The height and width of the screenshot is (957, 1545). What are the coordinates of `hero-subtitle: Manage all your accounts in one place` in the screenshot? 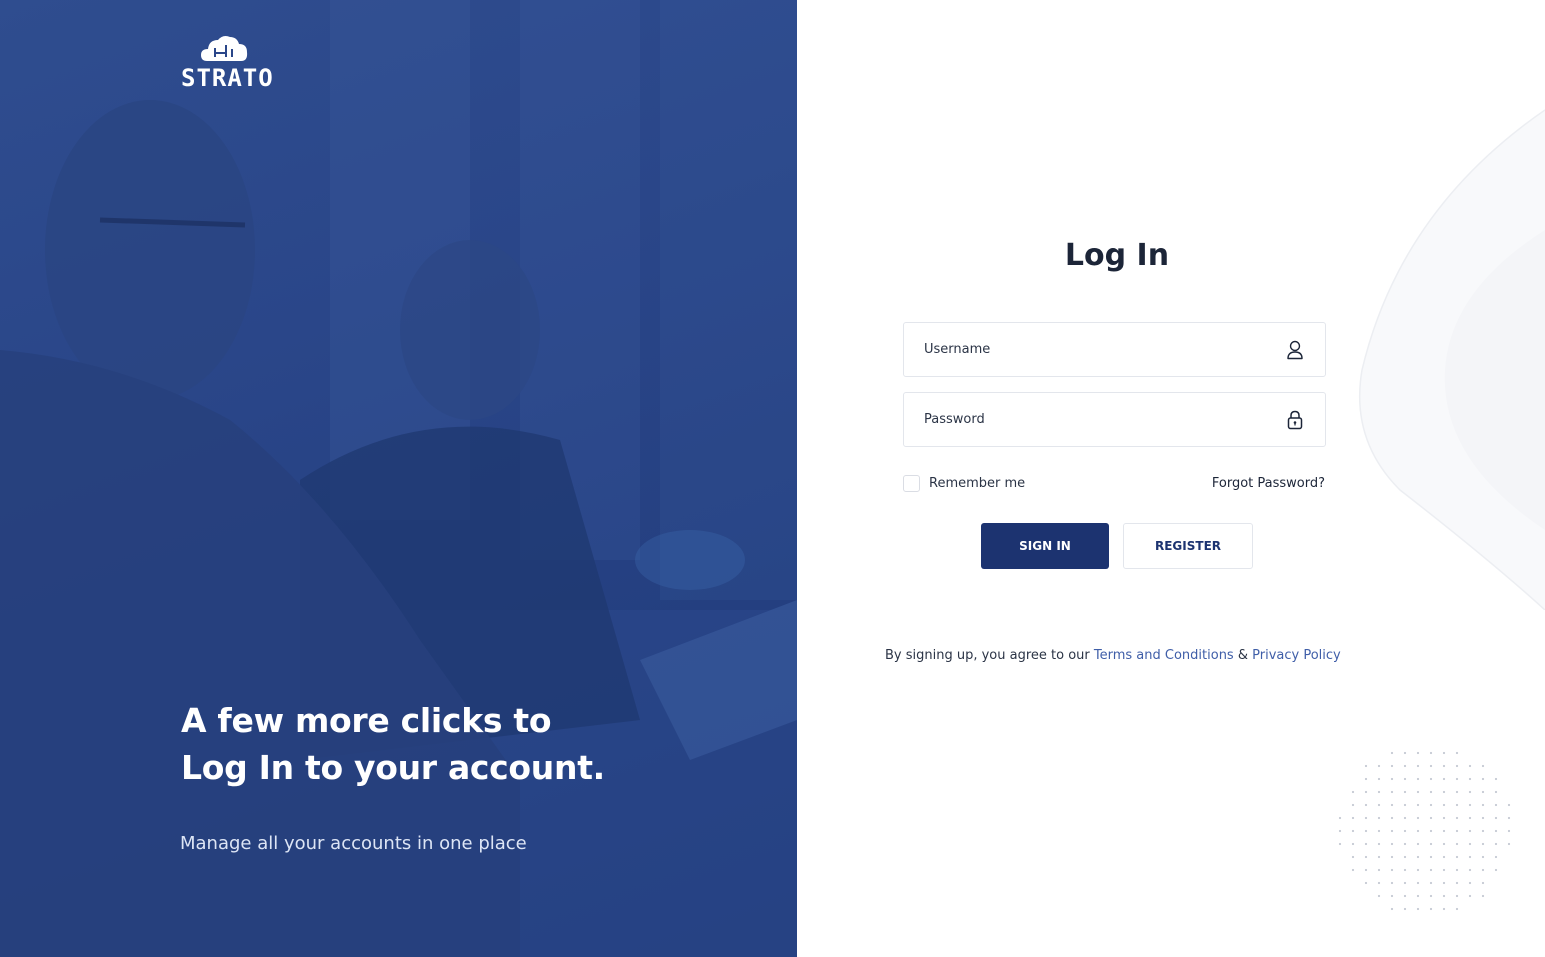 It's located at (353, 843).